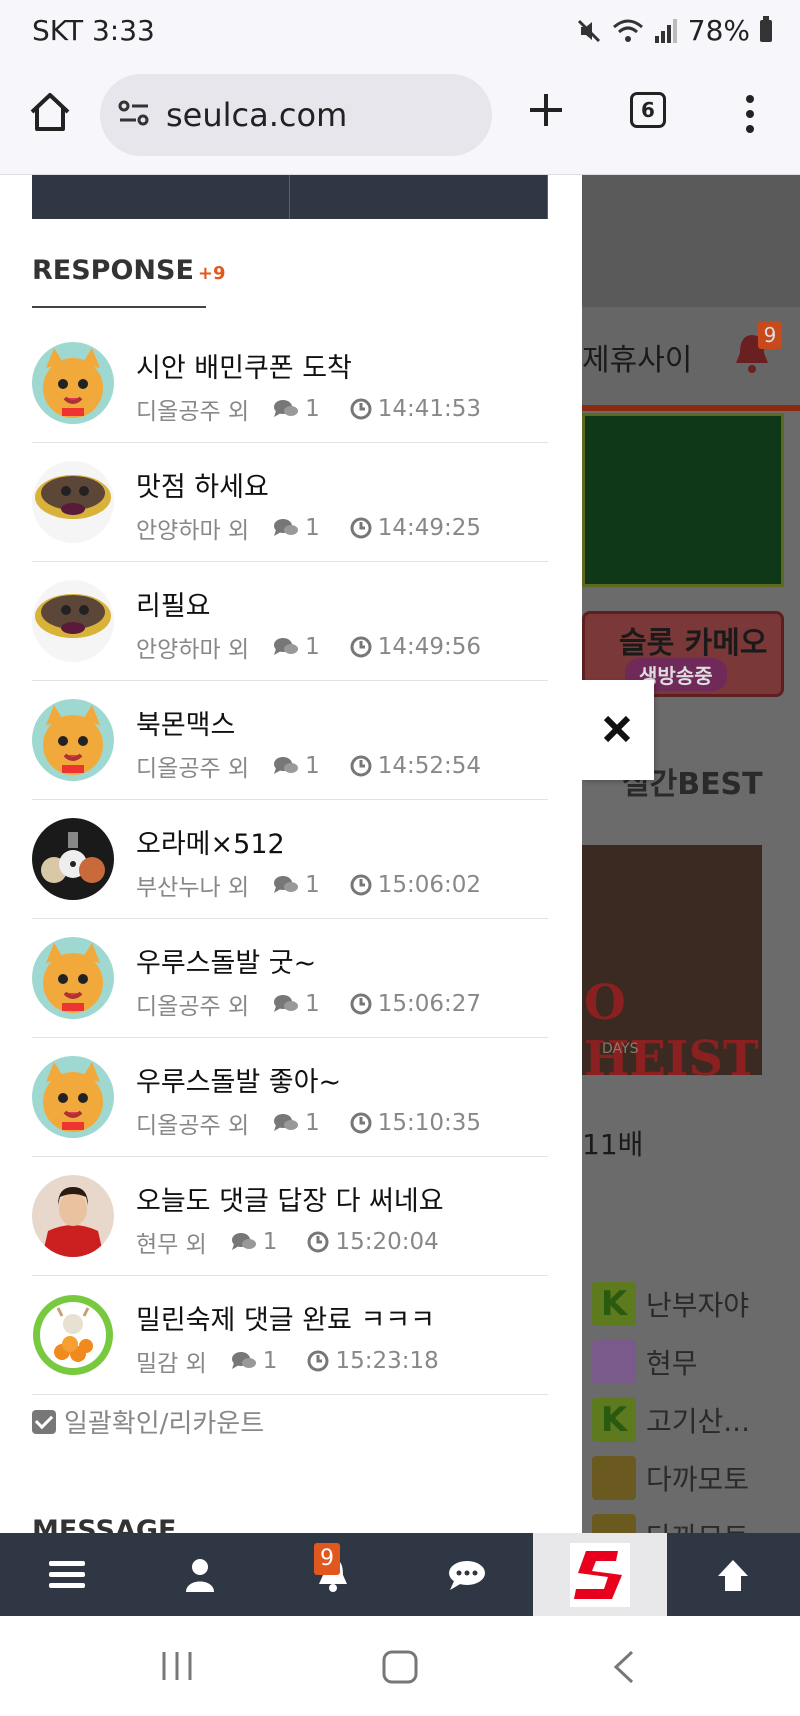  I want to click on system-nav-bar, so click(400, 1666).